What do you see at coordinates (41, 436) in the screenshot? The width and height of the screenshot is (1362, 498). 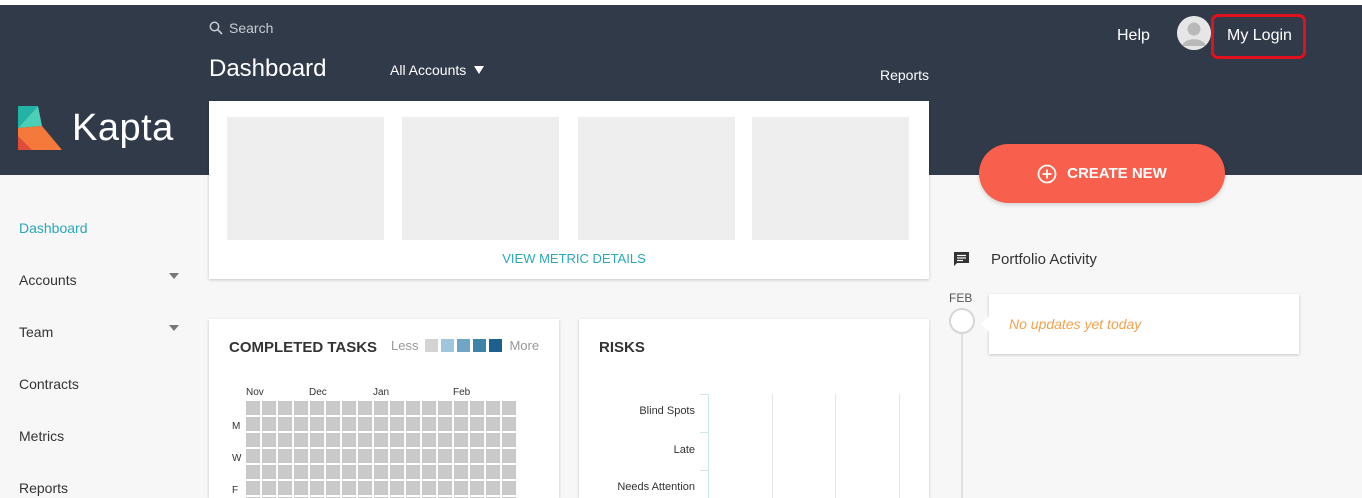 I see `sidebar-item-metrics: Metrics` at bounding box center [41, 436].